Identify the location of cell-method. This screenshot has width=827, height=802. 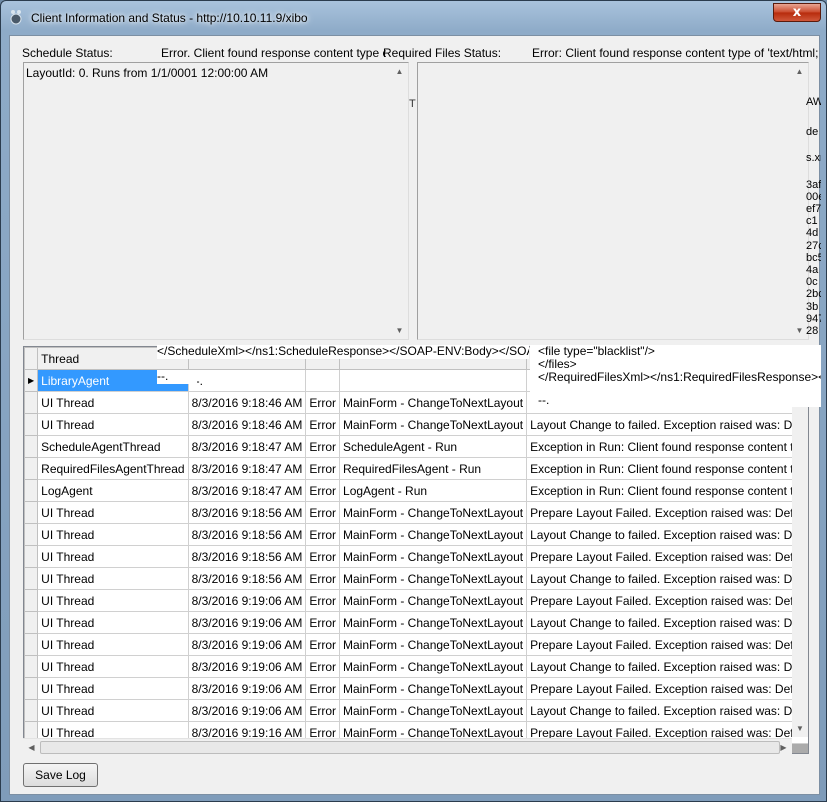
(433, 380).